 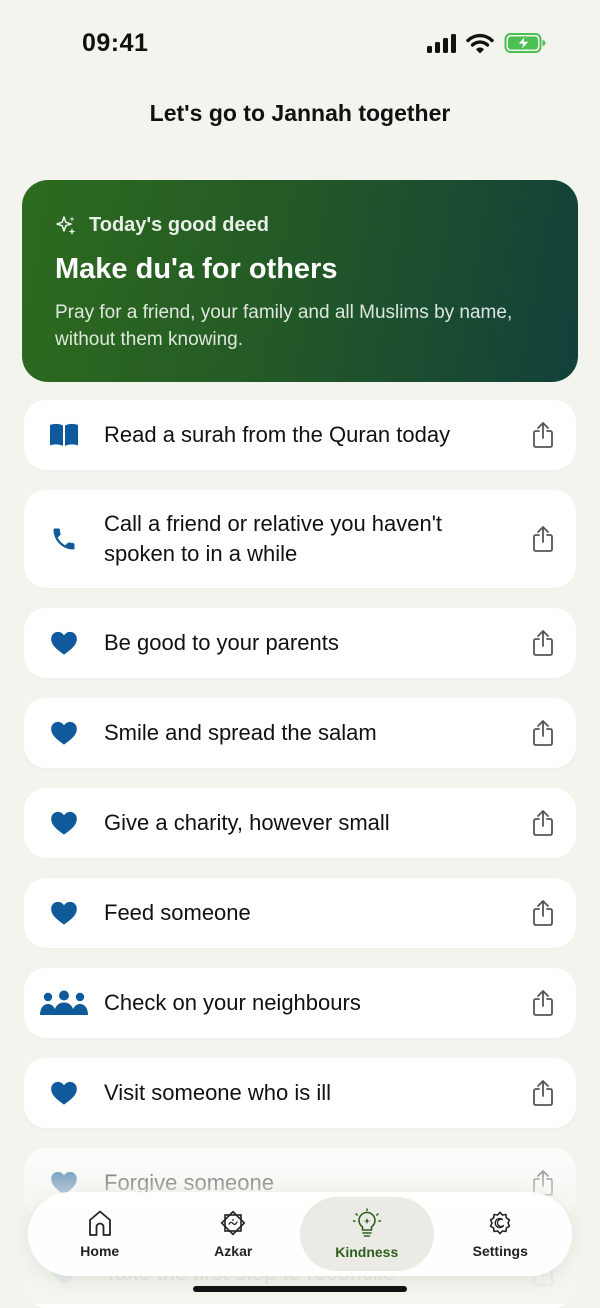 I want to click on home-icon, so click(x=99, y=1223).